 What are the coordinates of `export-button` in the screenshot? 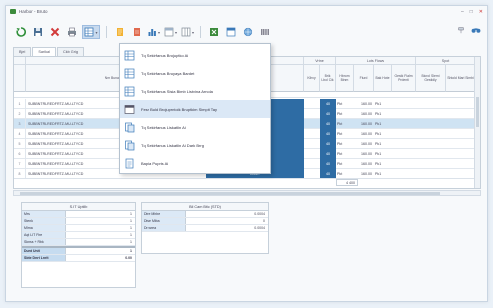 It's located at (136, 32).